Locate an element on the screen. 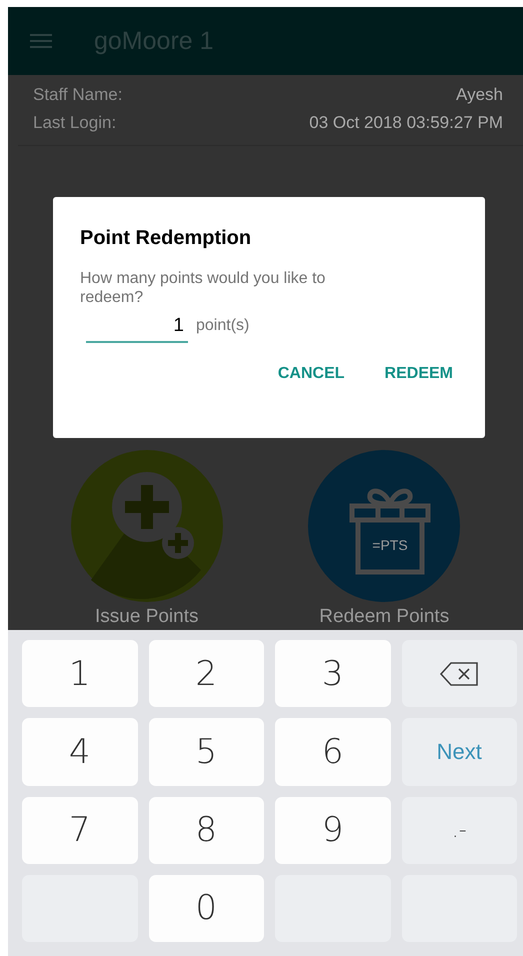 The image size is (523, 956). backspace-key is located at coordinates (459, 674).